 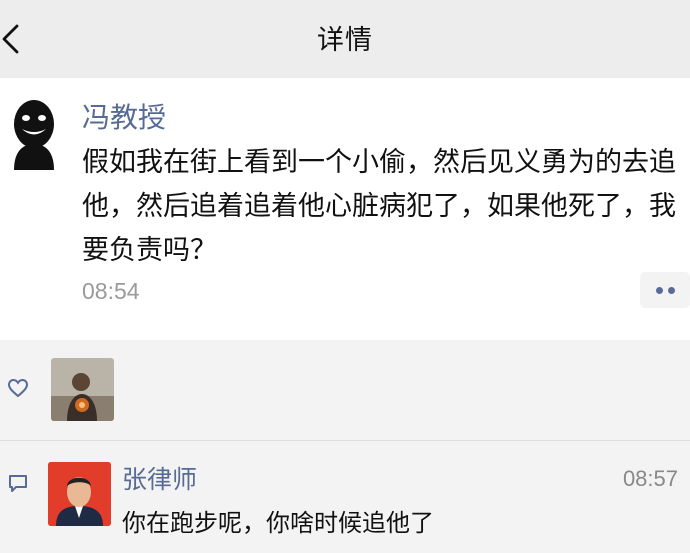 What do you see at coordinates (159, 478) in the screenshot?
I see `commenter-name: 张律师` at bounding box center [159, 478].